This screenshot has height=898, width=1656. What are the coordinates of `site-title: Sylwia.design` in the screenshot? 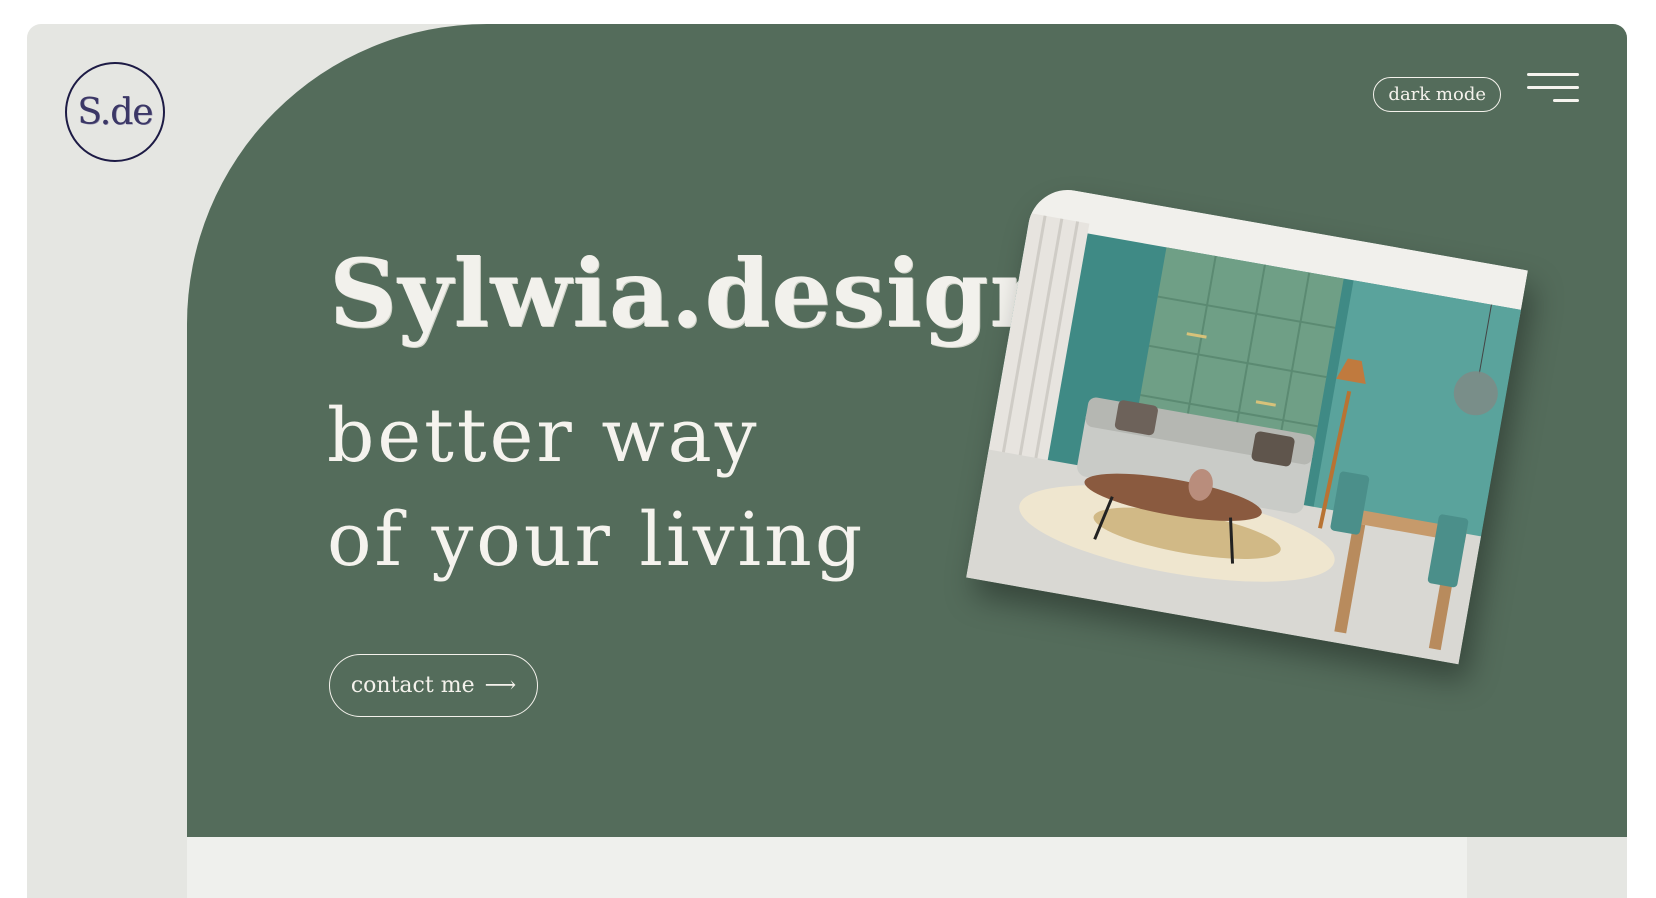 It's located at (694, 294).